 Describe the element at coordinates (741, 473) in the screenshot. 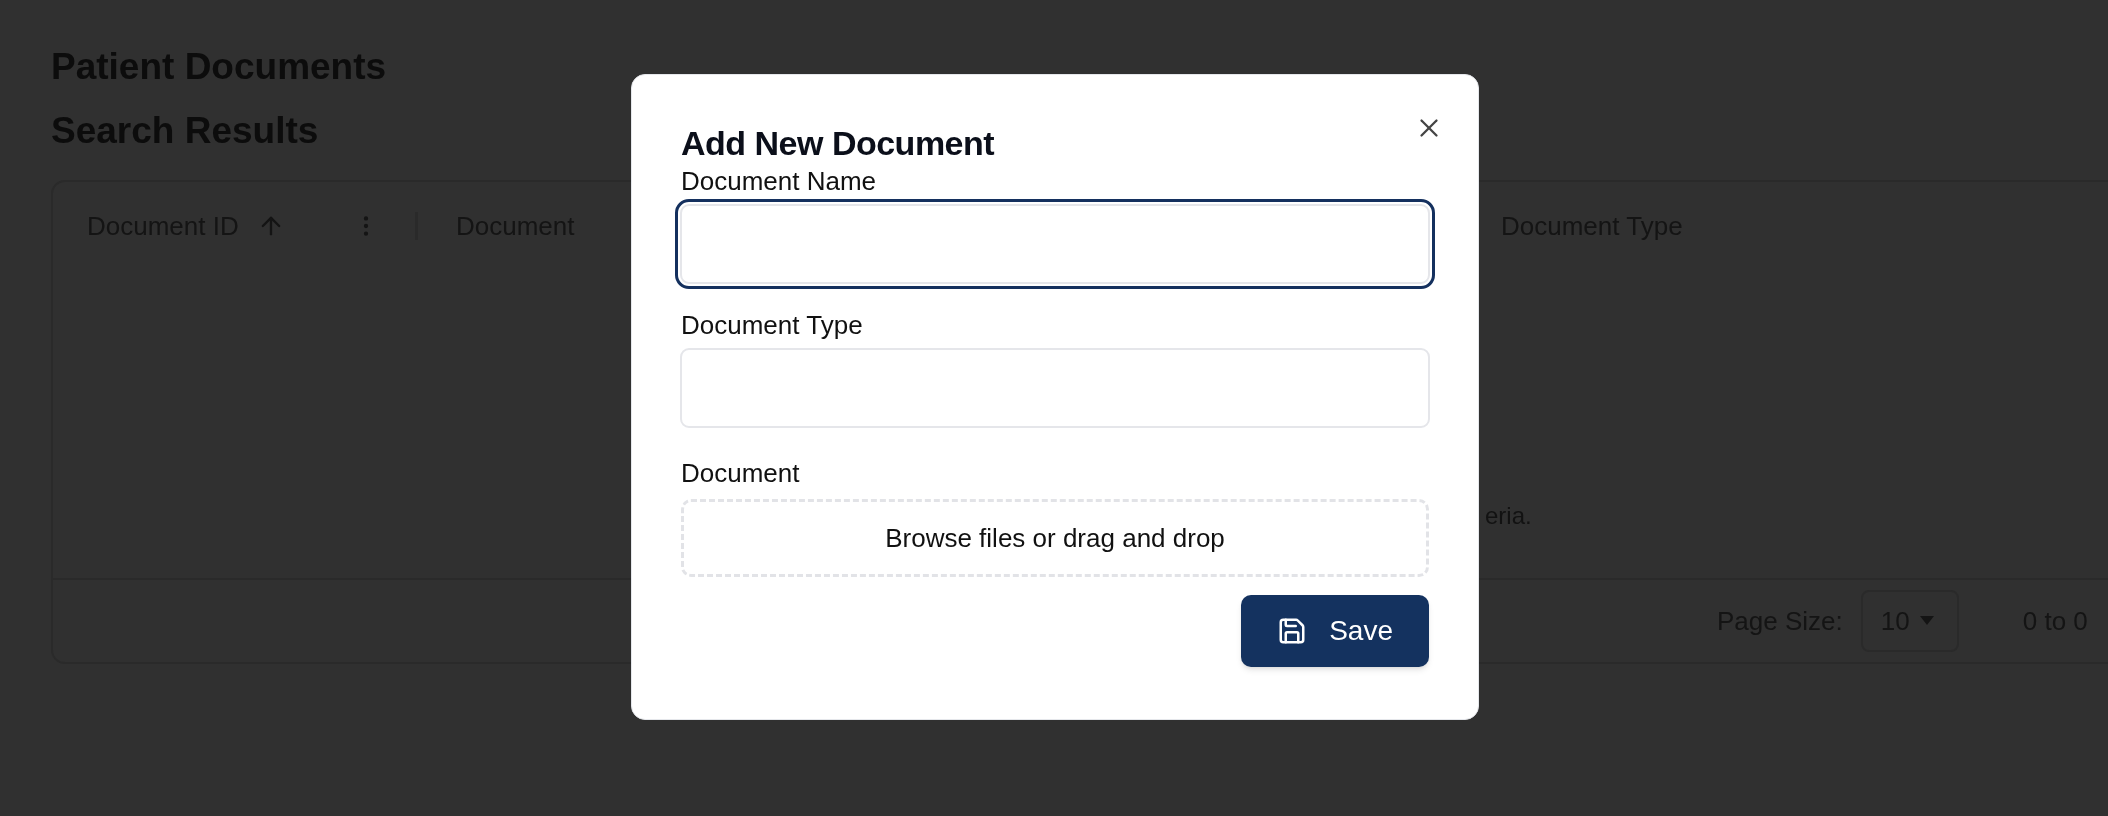

I see `field-label: Document` at that location.